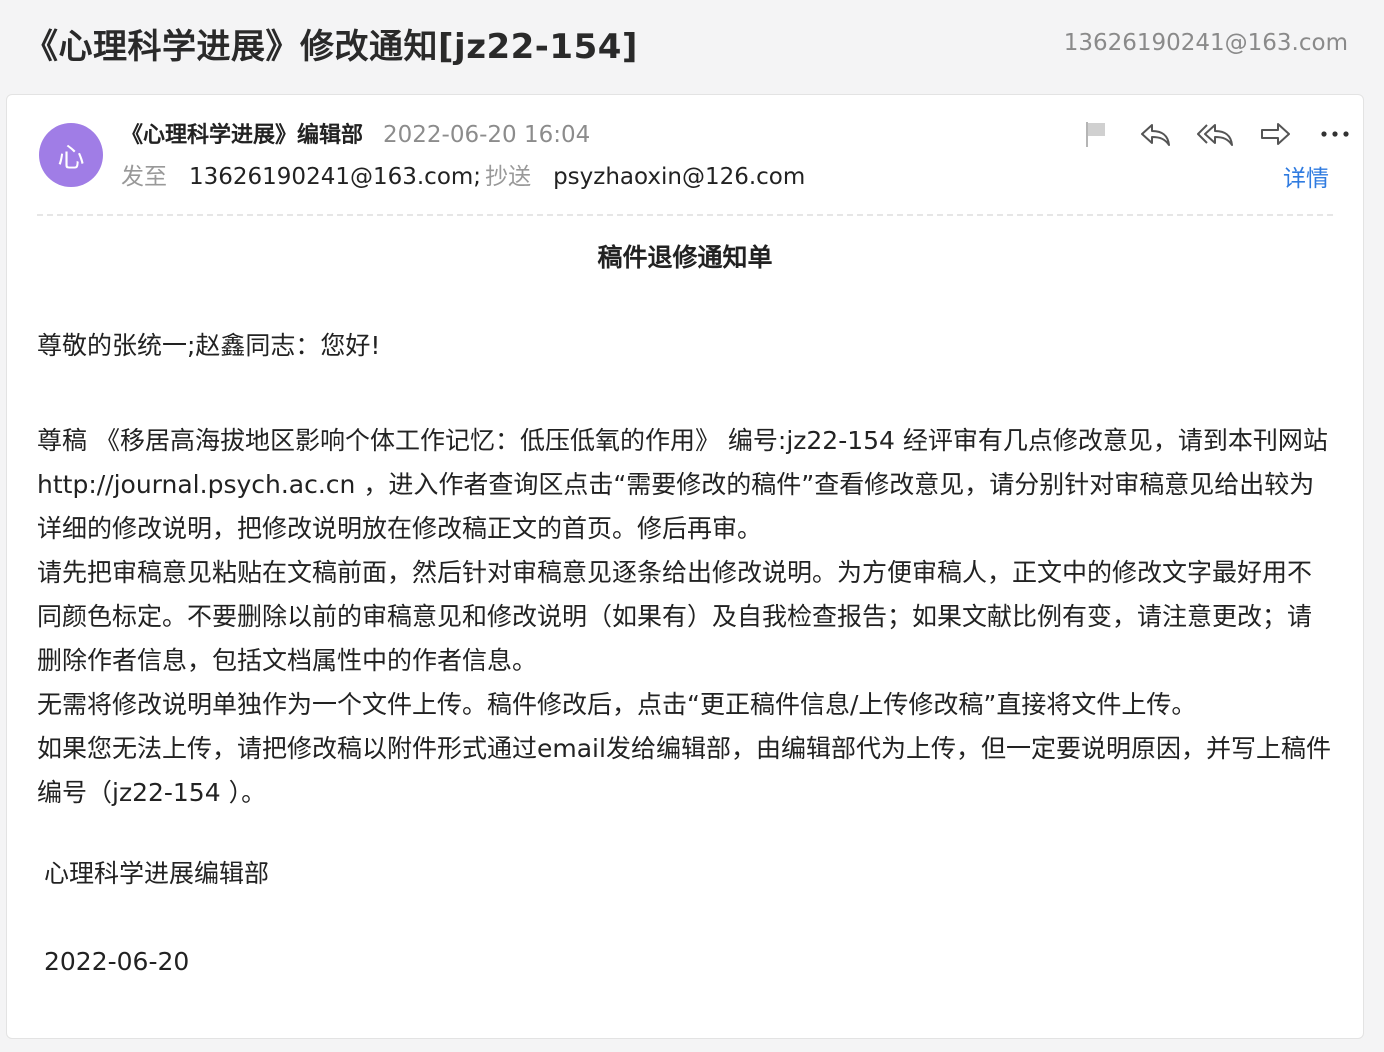  What do you see at coordinates (679, 177) in the screenshot?
I see `cc-address: psyzhaoxin@126.com` at bounding box center [679, 177].